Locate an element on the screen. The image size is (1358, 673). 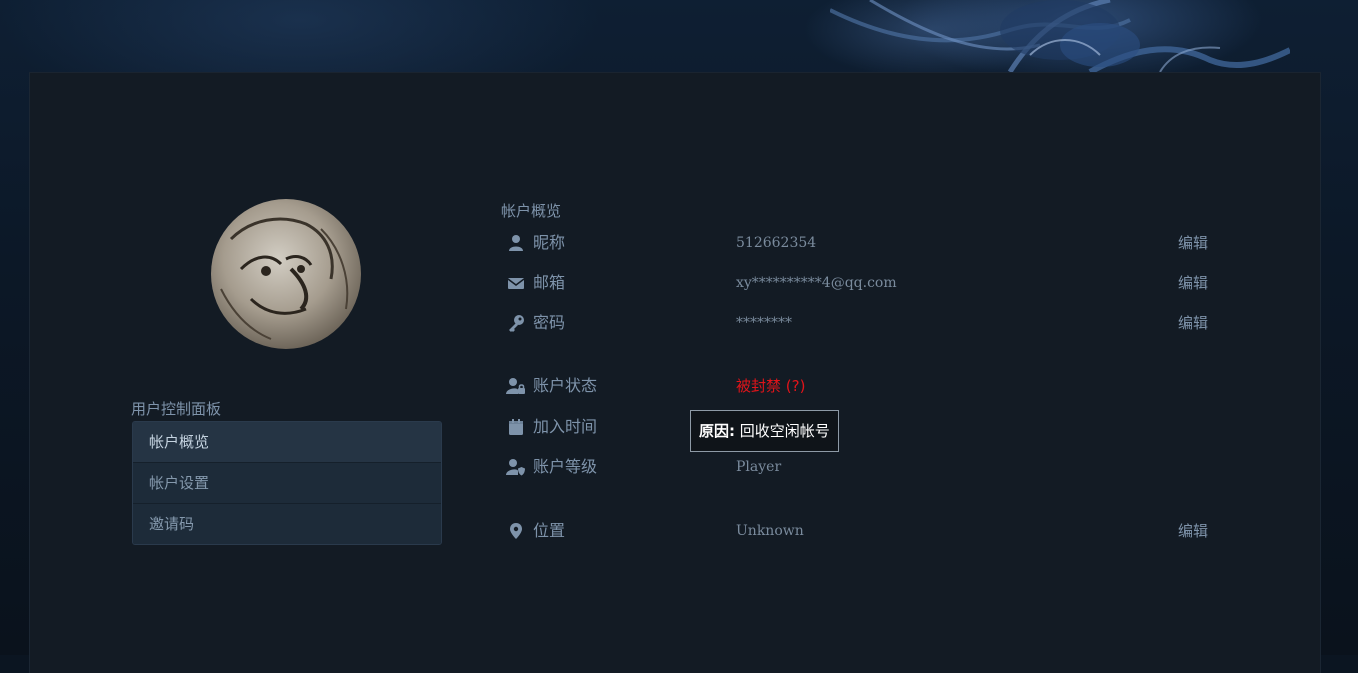
control-panel-label: 用户控制面板 is located at coordinates (176, 409).